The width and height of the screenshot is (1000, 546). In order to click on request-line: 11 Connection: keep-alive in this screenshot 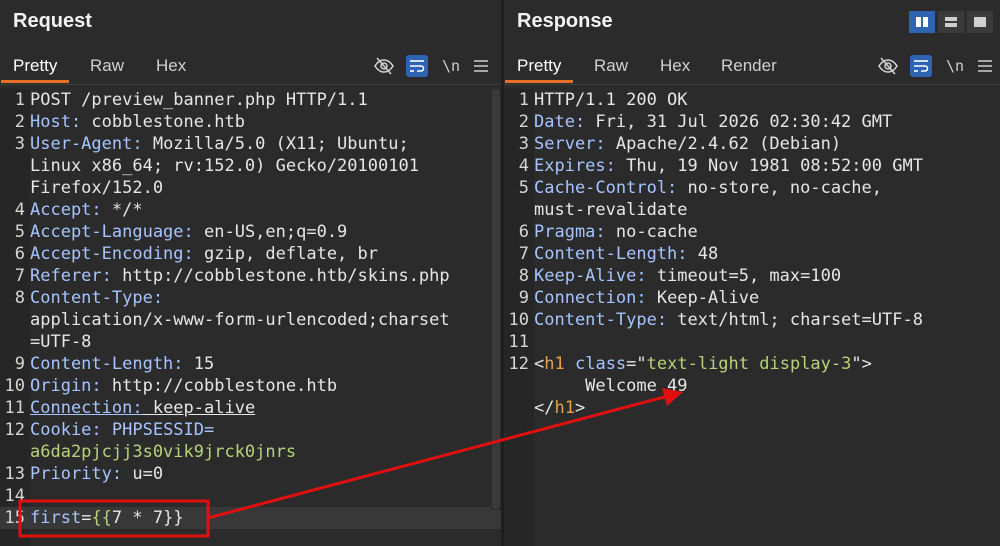, I will do `click(250, 408)`.